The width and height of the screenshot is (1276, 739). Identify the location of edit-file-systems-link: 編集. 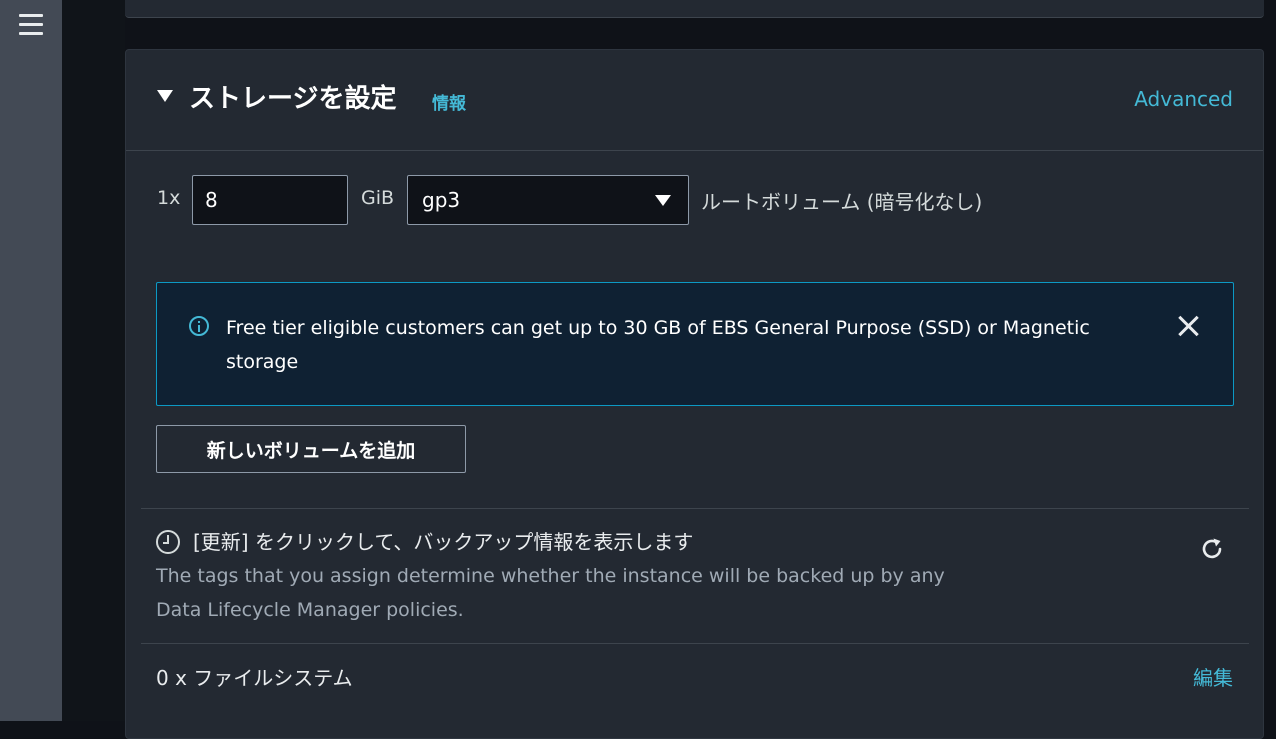
(1213, 676).